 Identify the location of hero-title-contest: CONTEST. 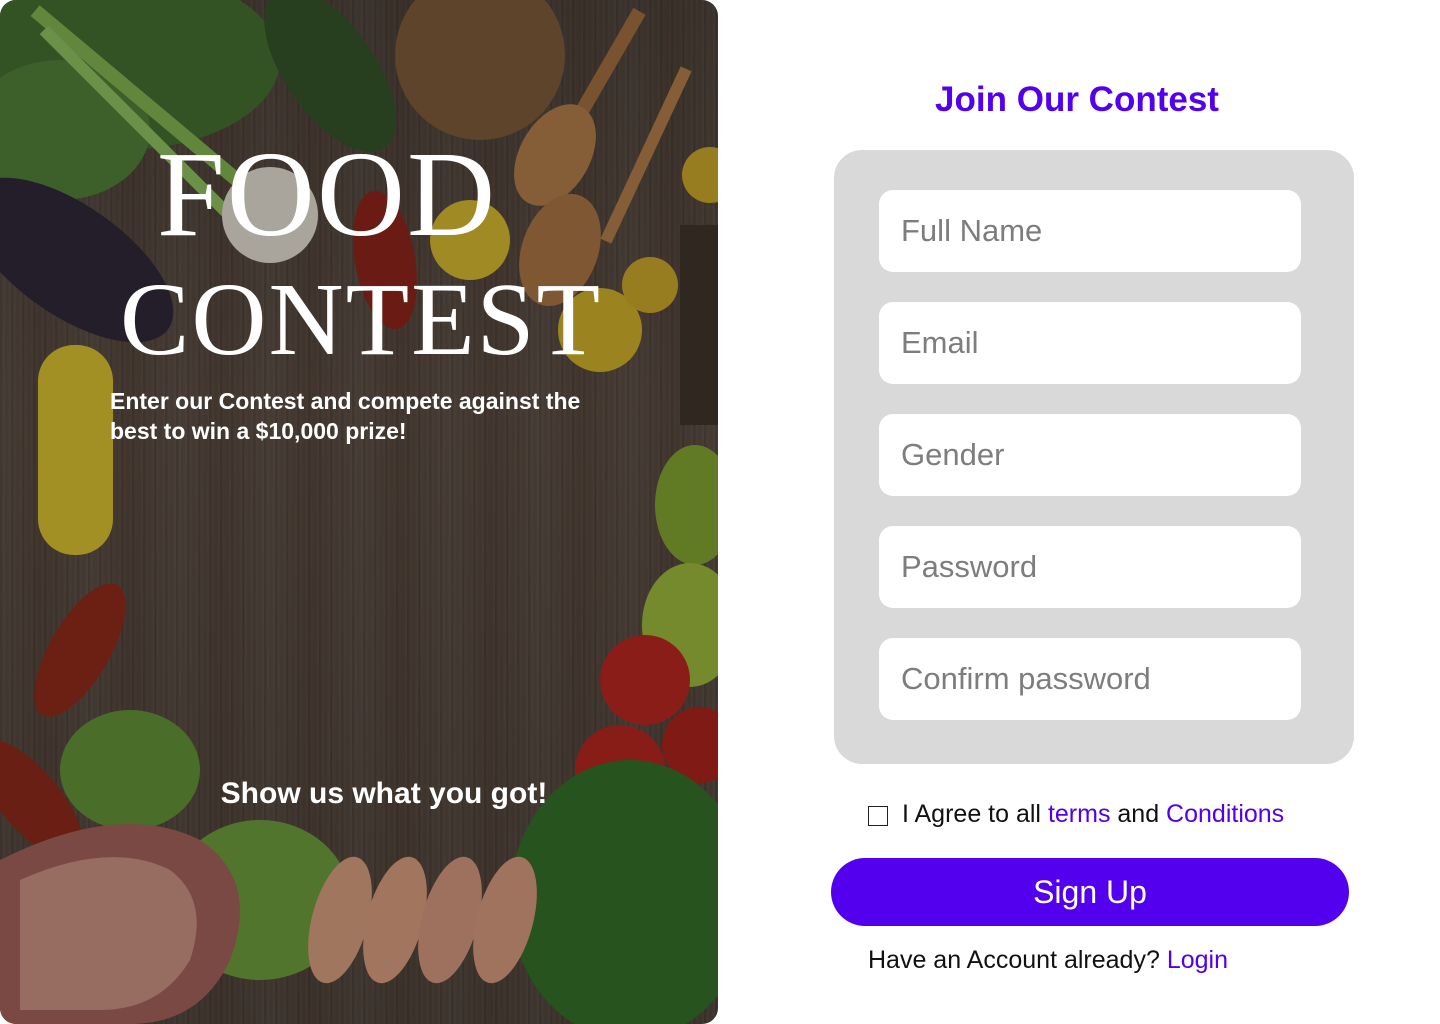
(361, 319).